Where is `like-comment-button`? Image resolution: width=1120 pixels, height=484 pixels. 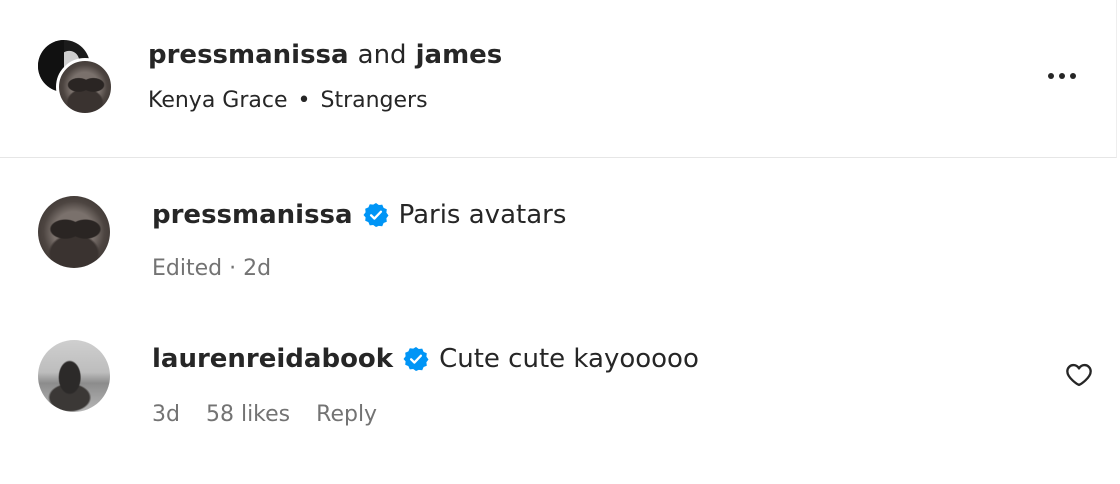 like-comment-button is located at coordinates (1079, 375).